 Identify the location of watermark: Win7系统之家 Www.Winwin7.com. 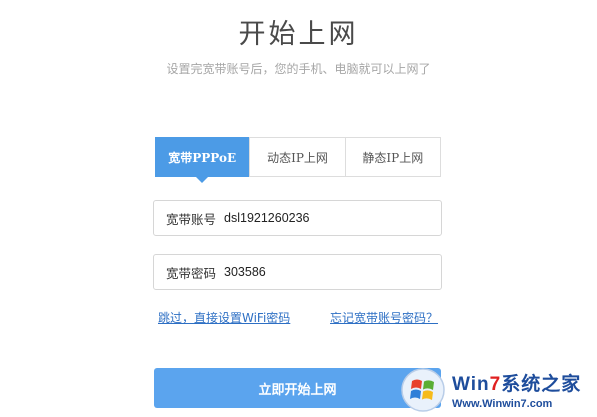
(498, 389).